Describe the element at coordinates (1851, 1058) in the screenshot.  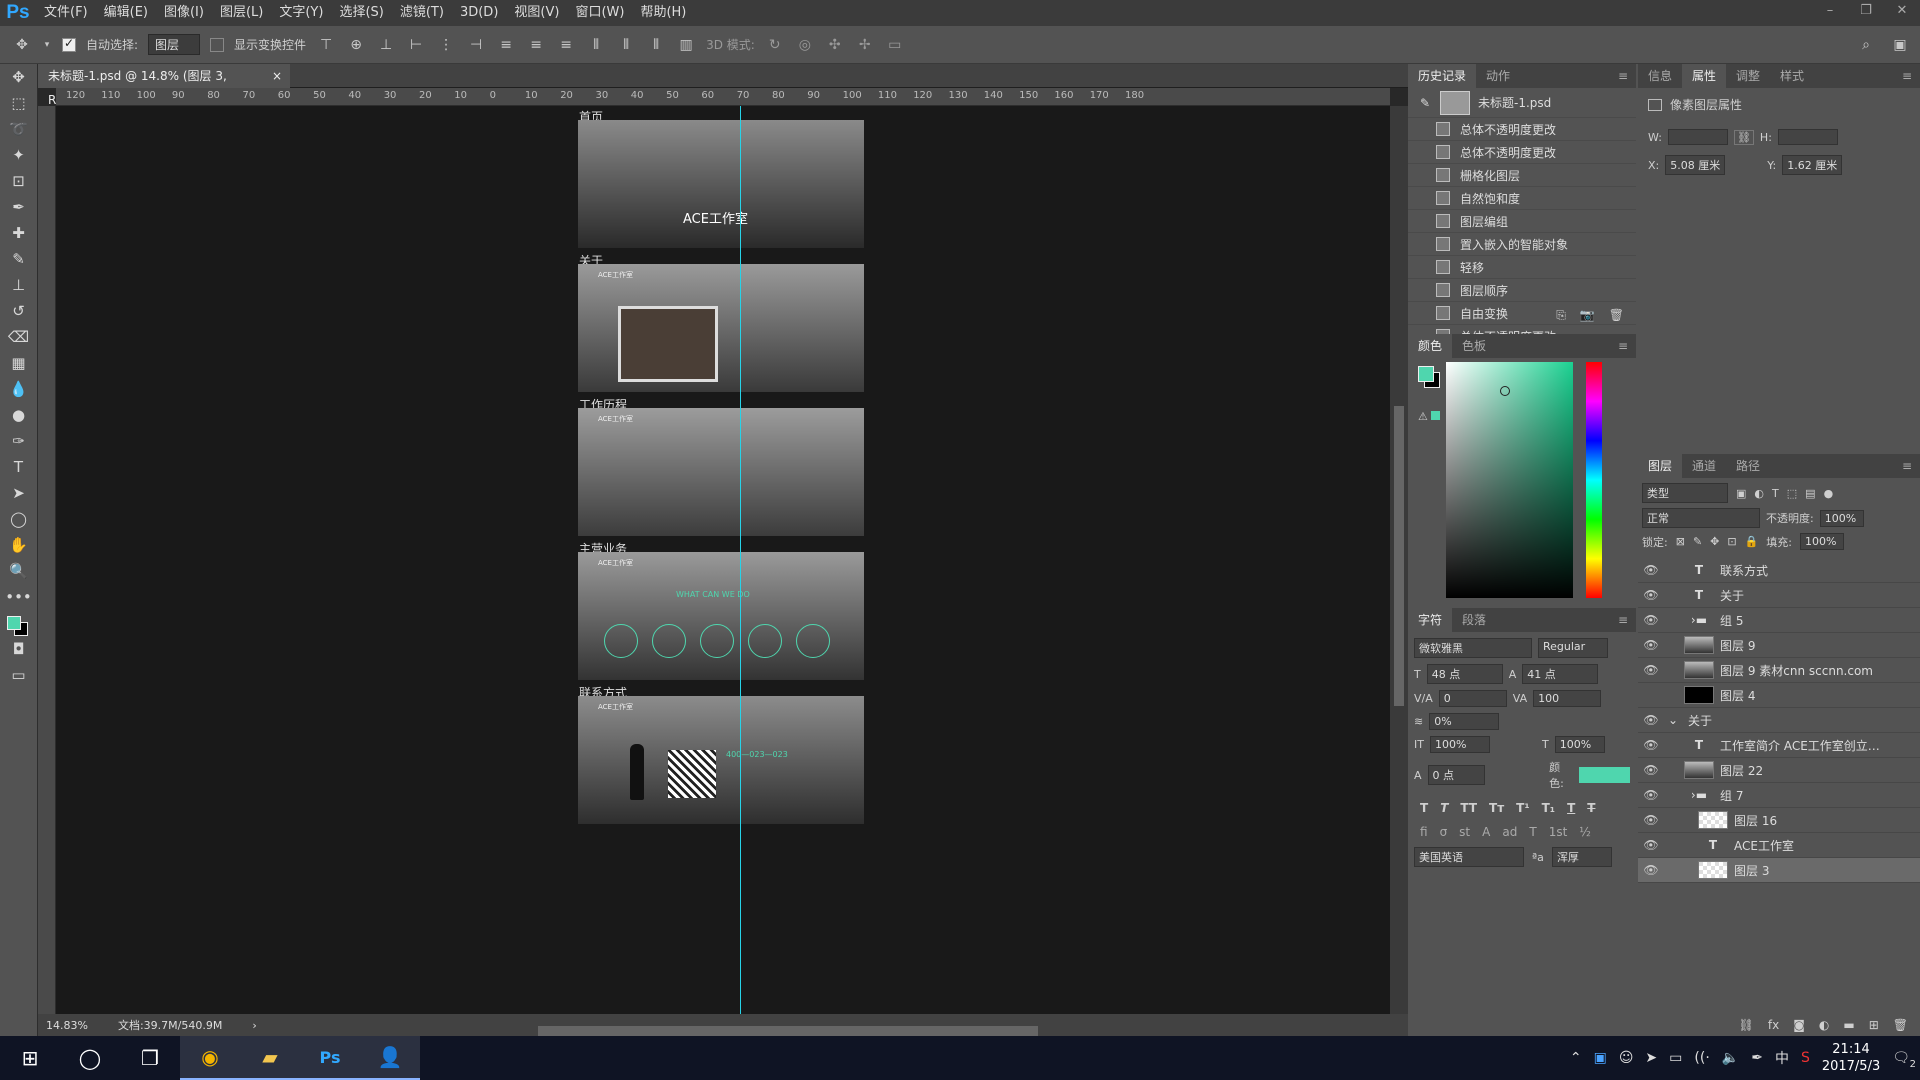
I see `clock: 21:14 2017/5/3` at that location.